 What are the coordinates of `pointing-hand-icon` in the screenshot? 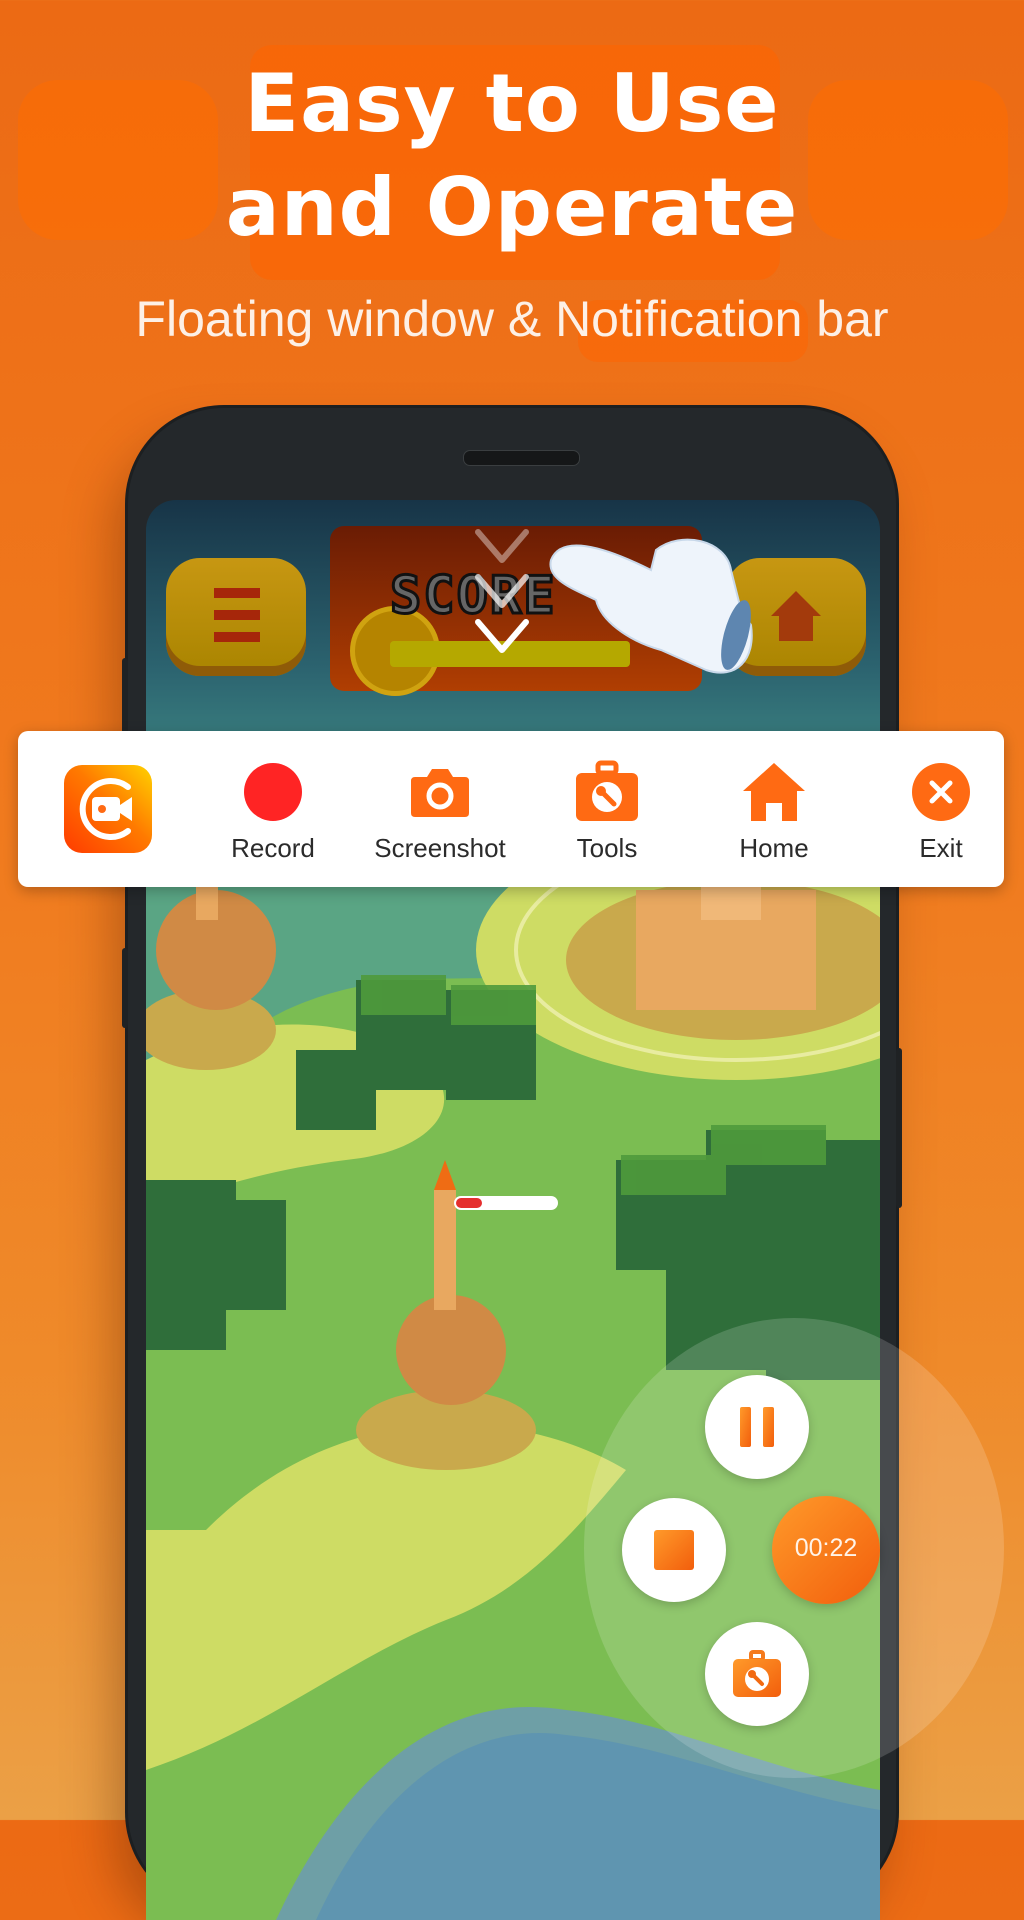 It's located at (651, 606).